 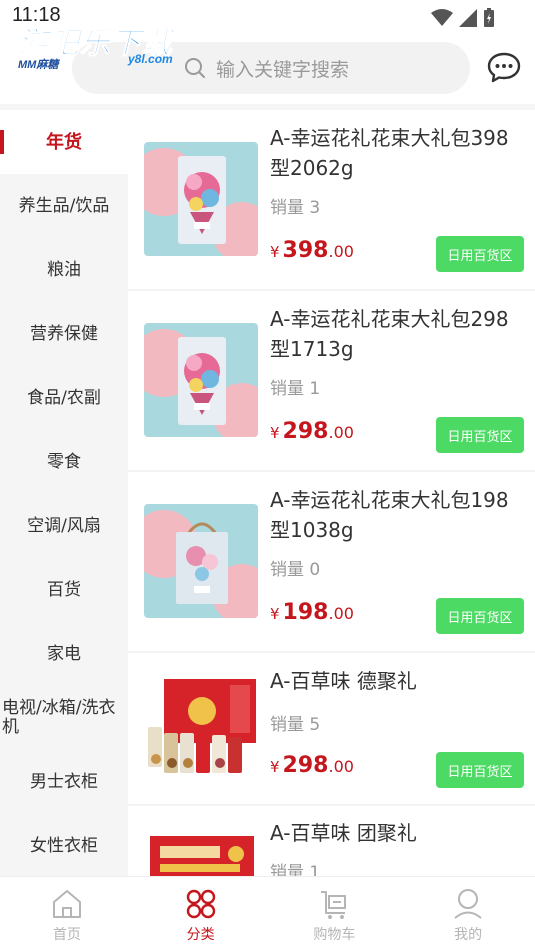 I want to click on category-label: 家电, so click(x=64, y=653).